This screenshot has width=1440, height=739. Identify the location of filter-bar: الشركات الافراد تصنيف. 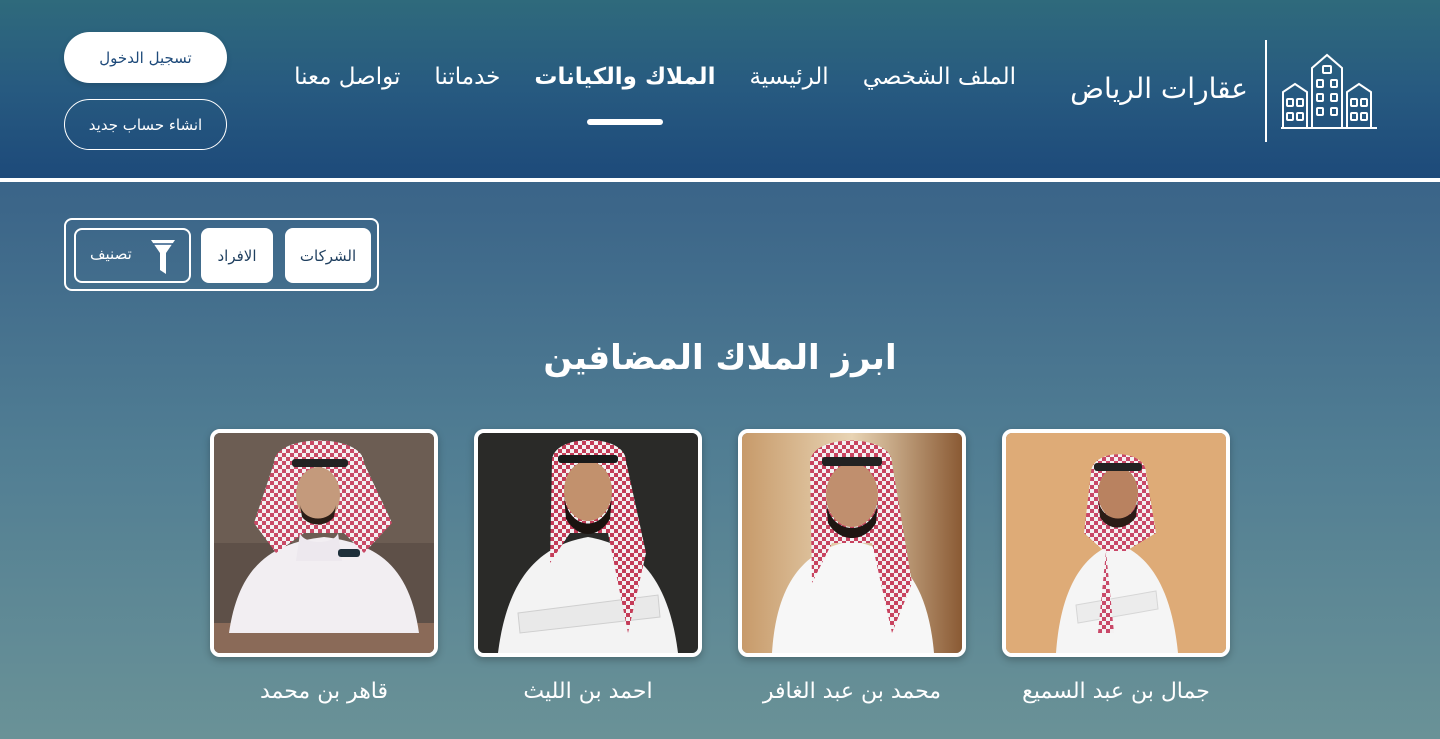
(221, 254).